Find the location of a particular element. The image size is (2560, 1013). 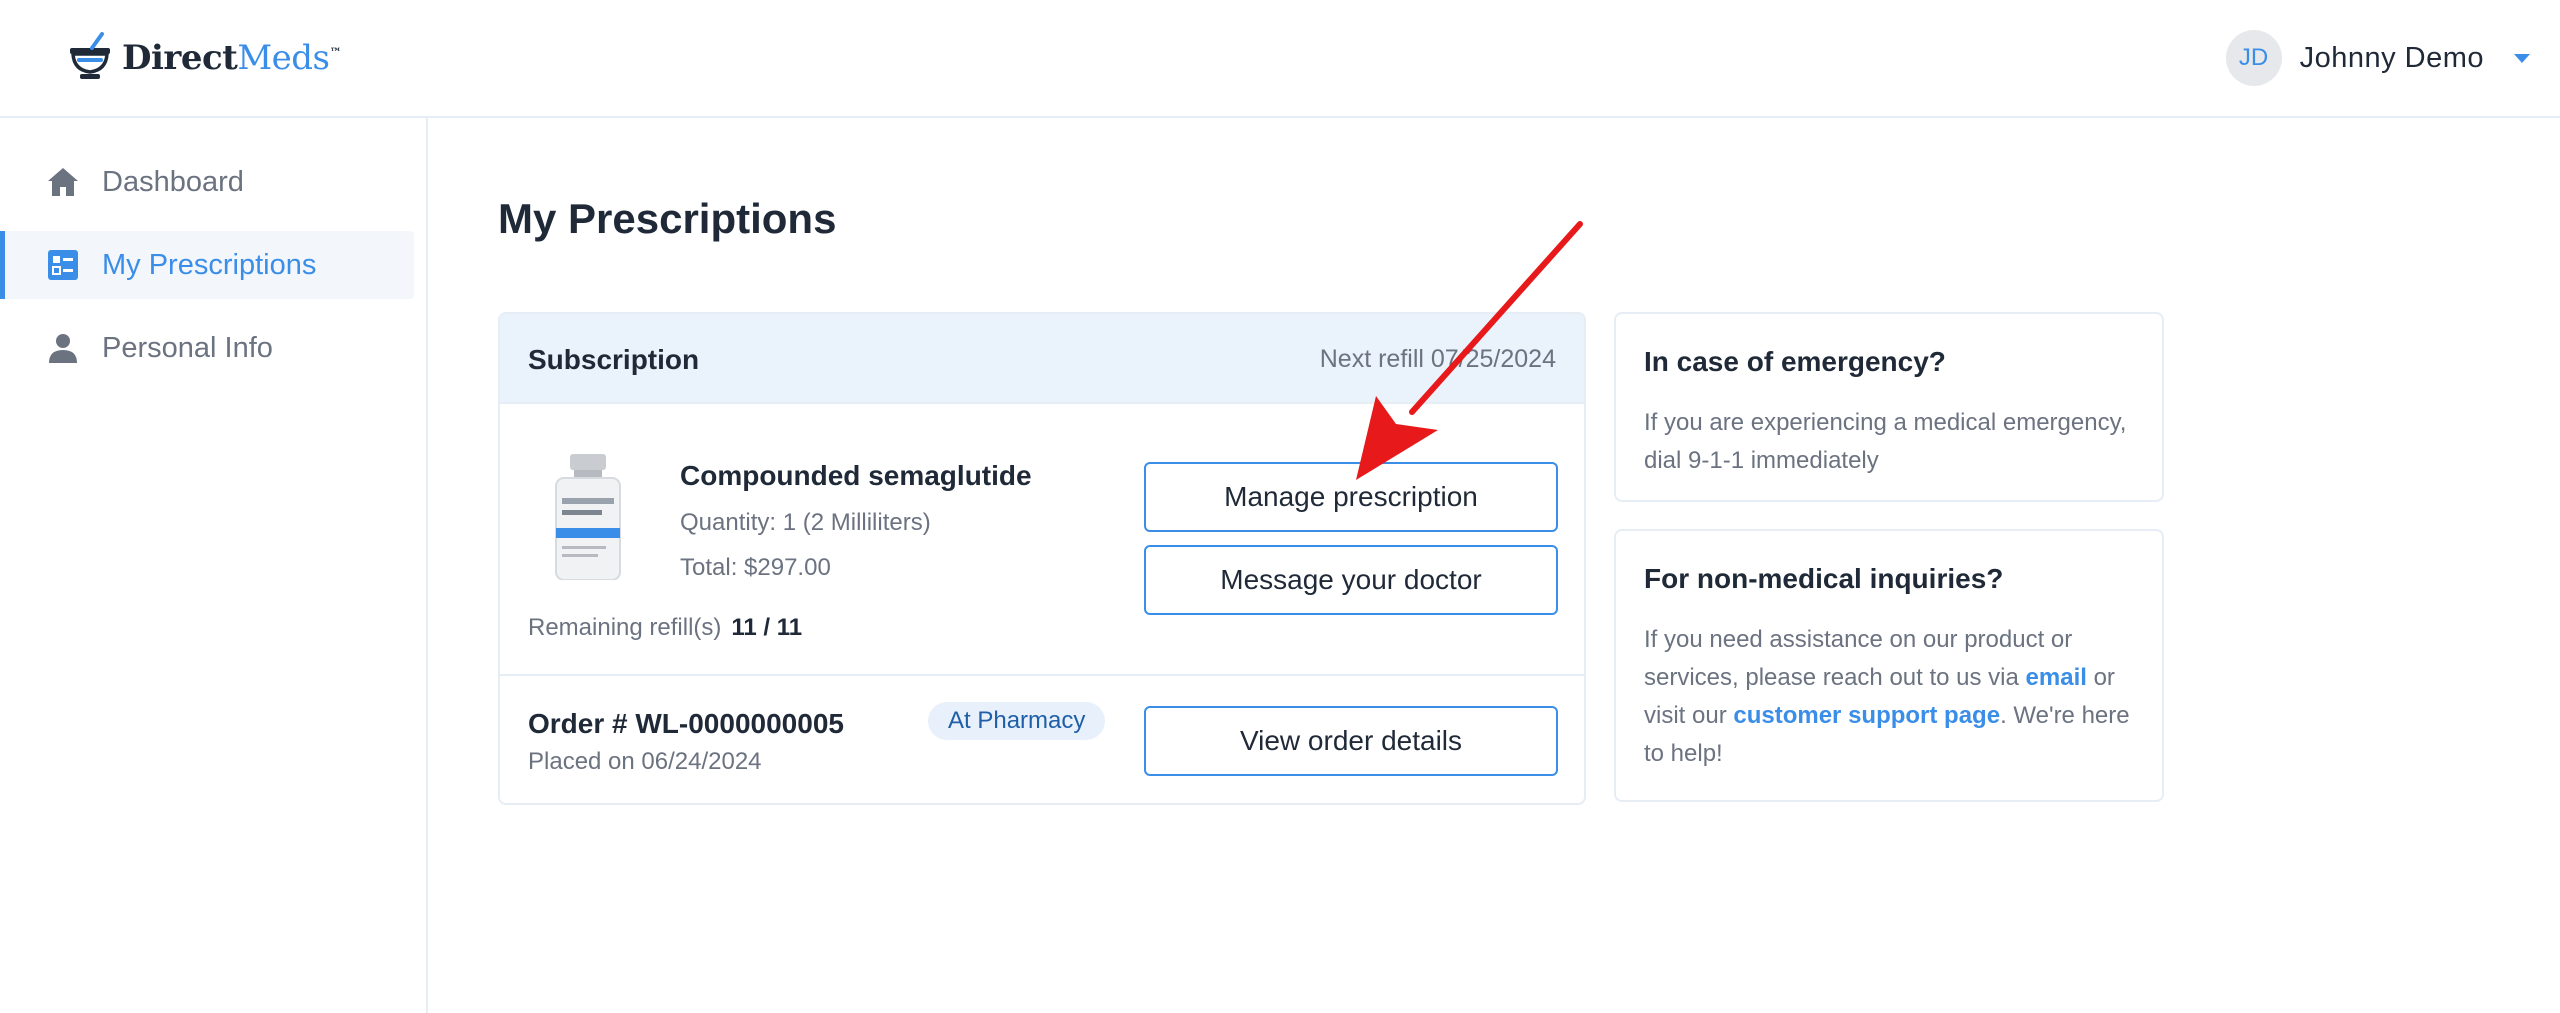

sidebar-item-label: Personal Info is located at coordinates (187, 347).